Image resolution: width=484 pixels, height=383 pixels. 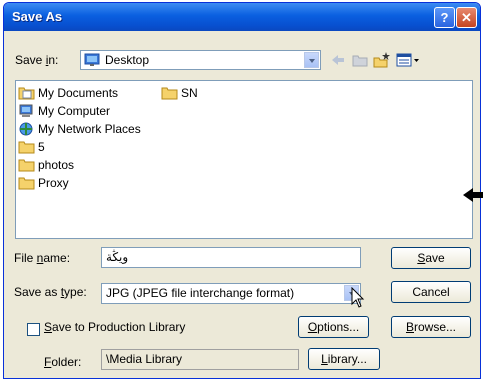 What do you see at coordinates (33, 329) in the screenshot?
I see `save-to-production-checkbox` at bounding box center [33, 329].